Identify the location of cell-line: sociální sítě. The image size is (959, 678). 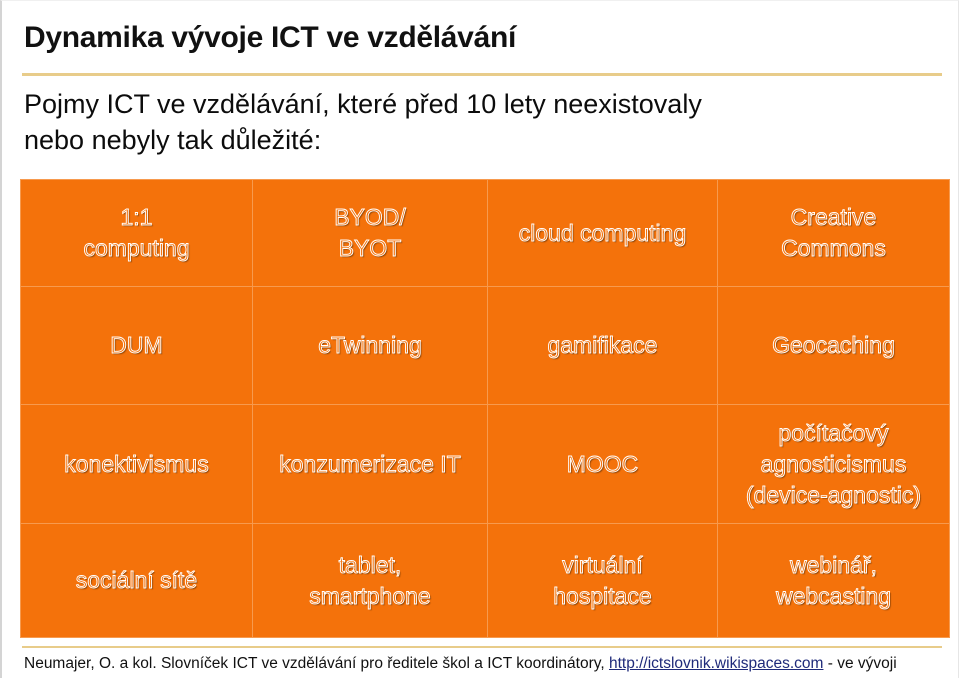
(136, 580).